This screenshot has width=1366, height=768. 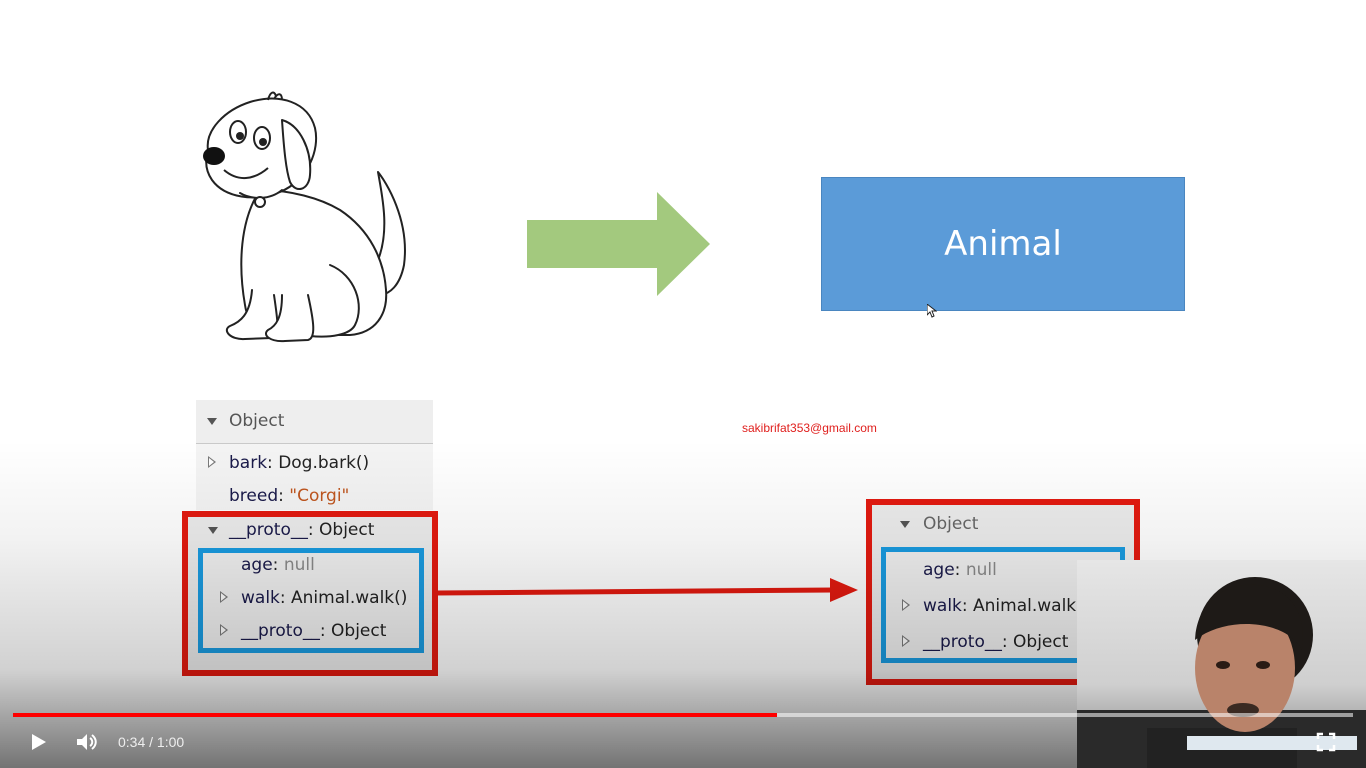 I want to click on left-object-title: Object, so click(x=257, y=421).